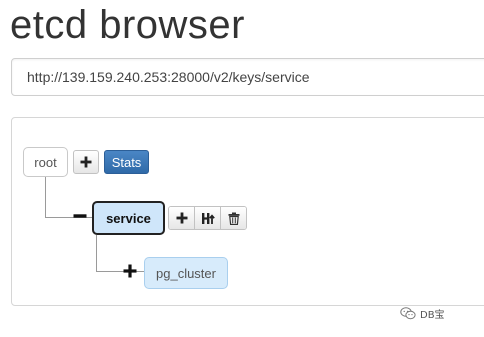  Describe the element at coordinates (126, 162) in the screenshot. I see `stats-button: Stats` at that location.